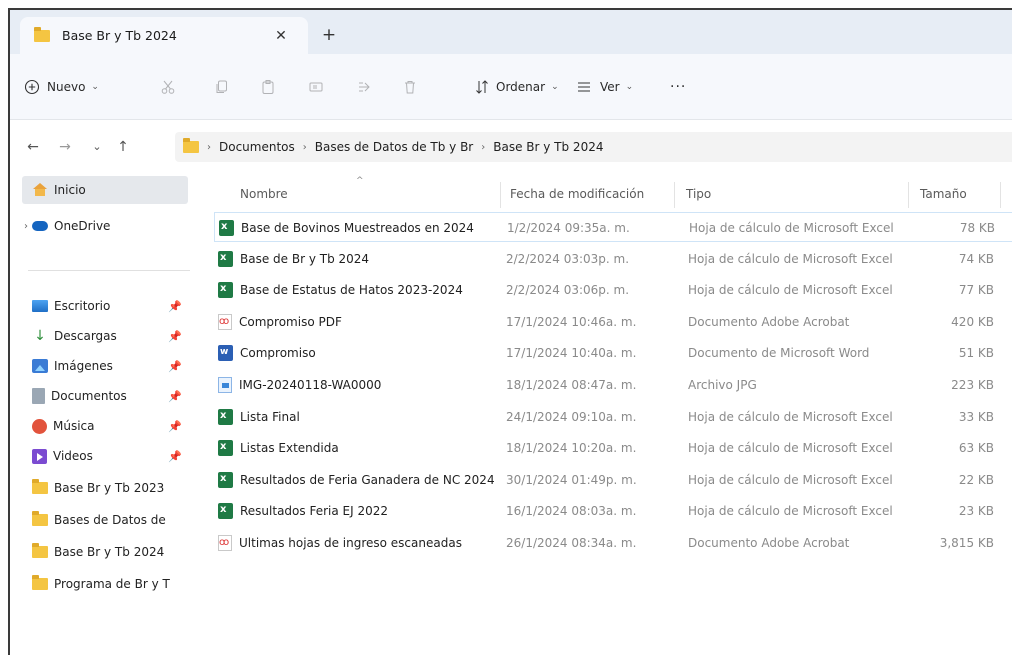  Describe the element at coordinates (105, 190) in the screenshot. I see `sidebar-item-inicio: Inicio` at that location.